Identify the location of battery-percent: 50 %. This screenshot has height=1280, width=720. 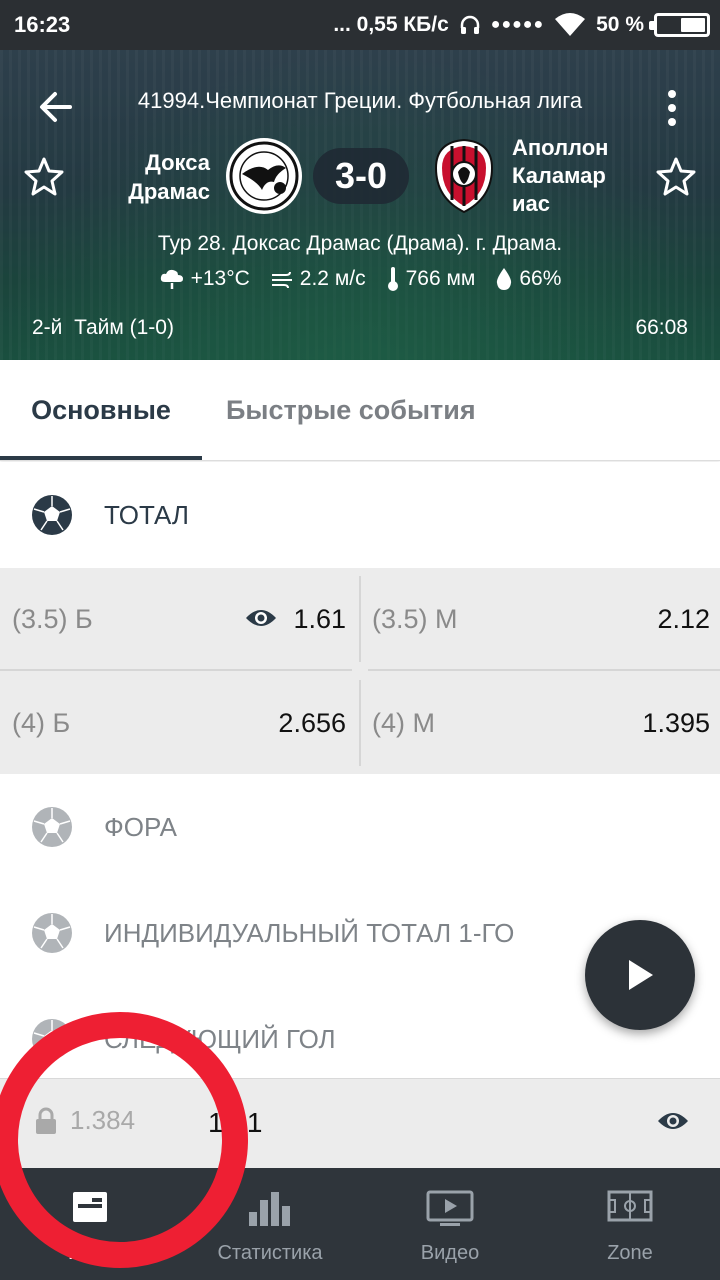
(620, 24).